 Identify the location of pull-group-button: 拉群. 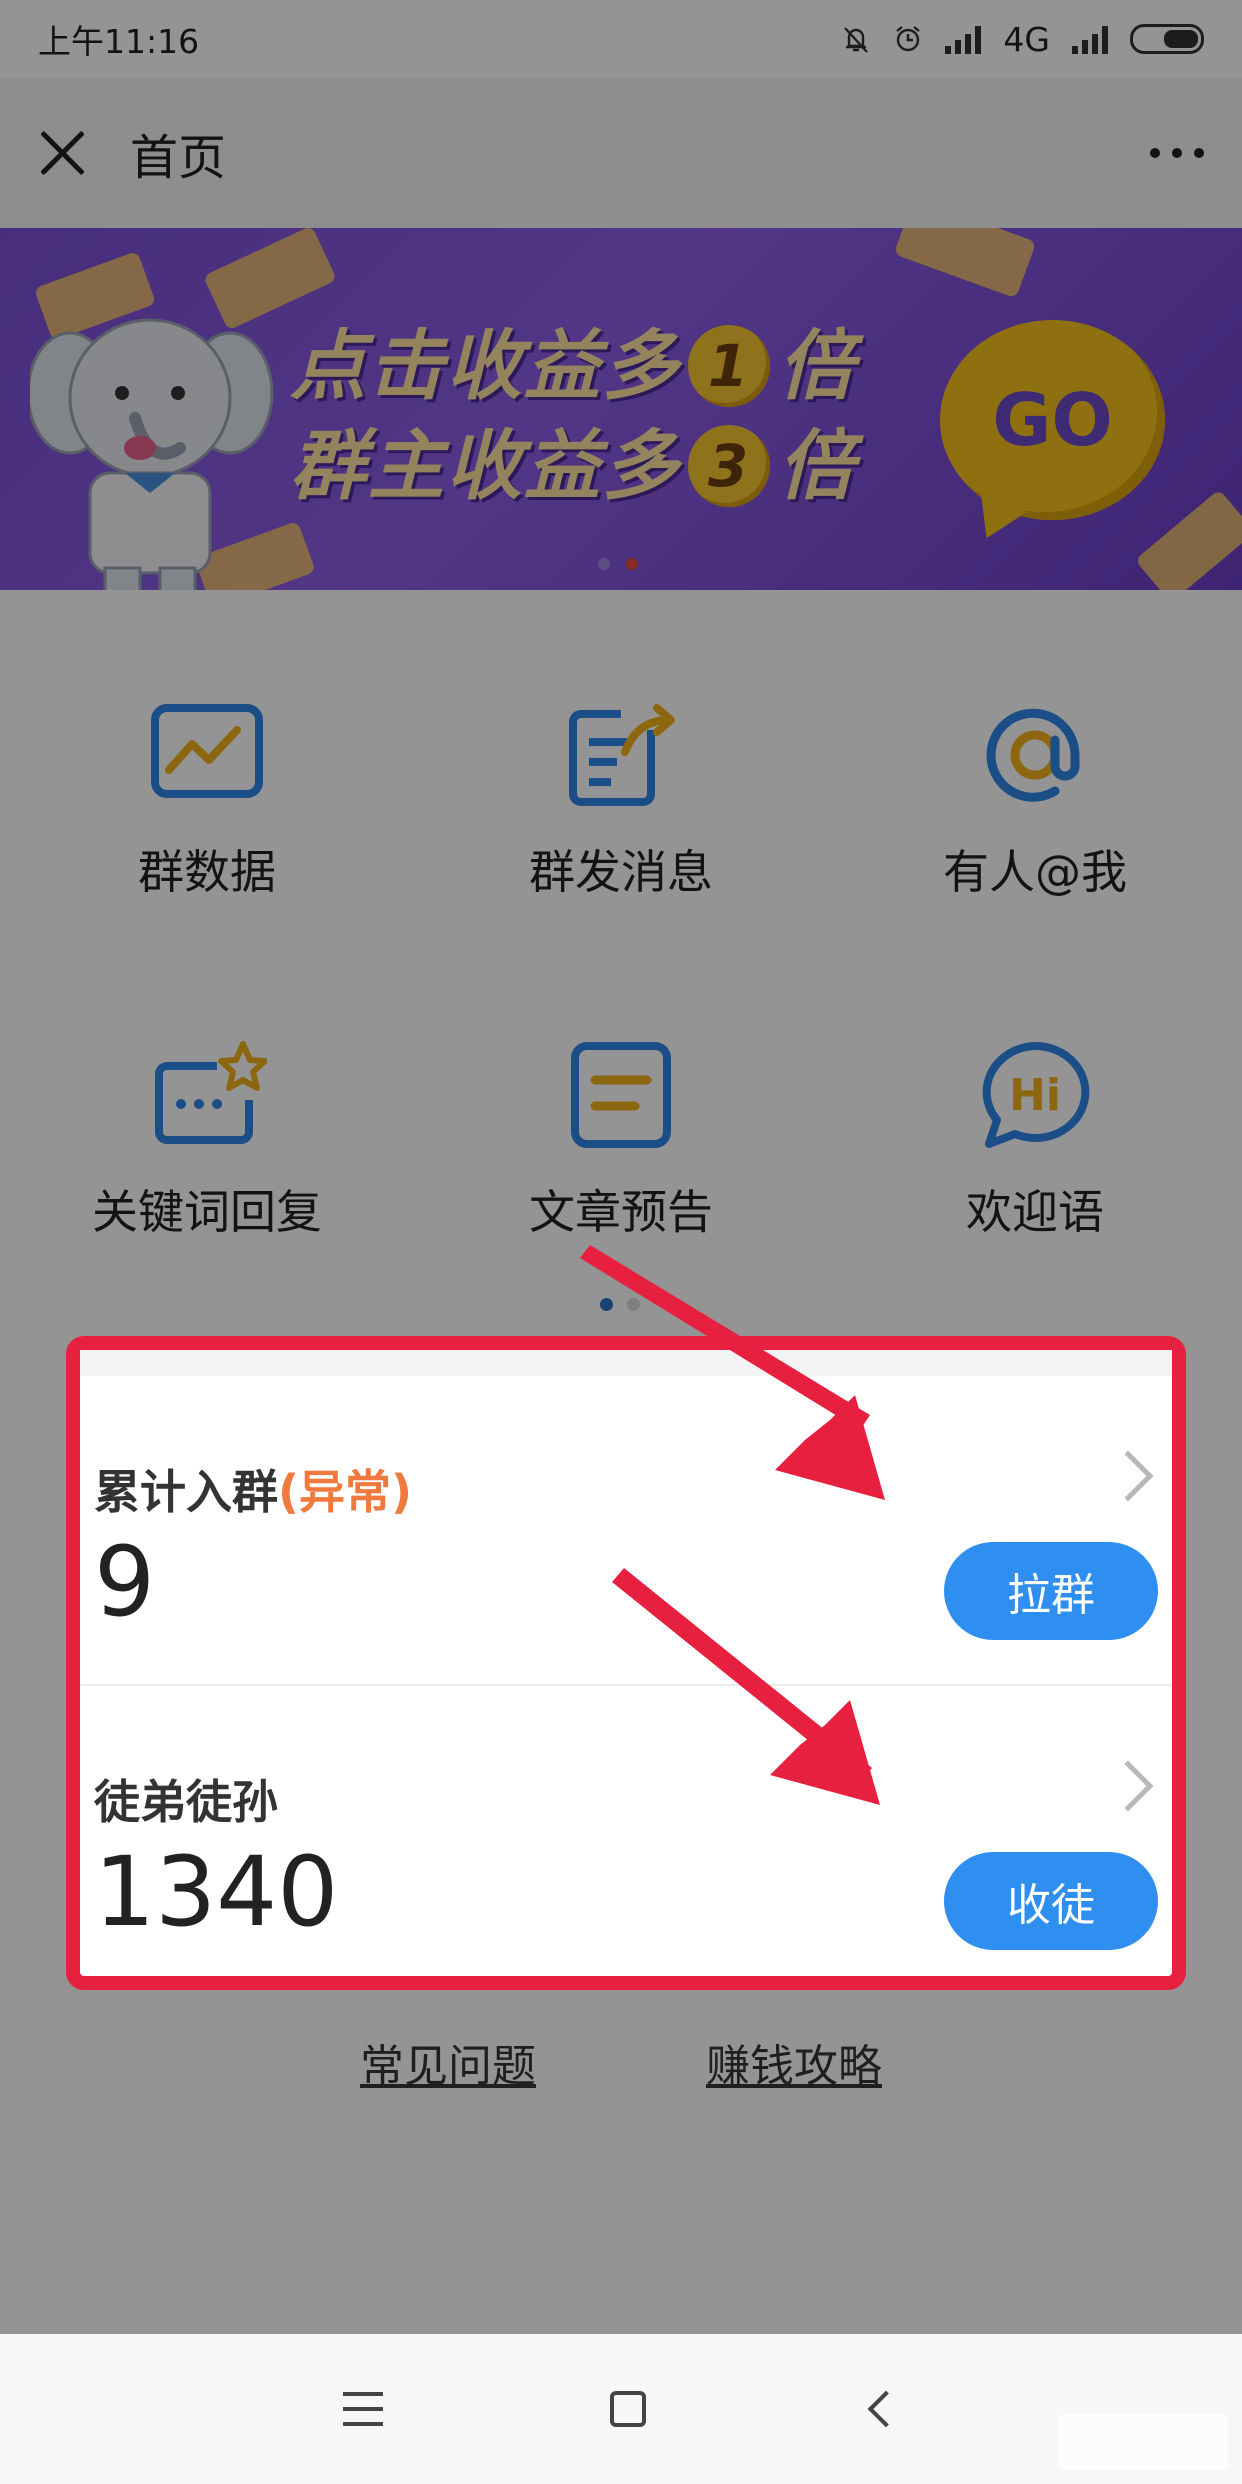
(1051, 1591).